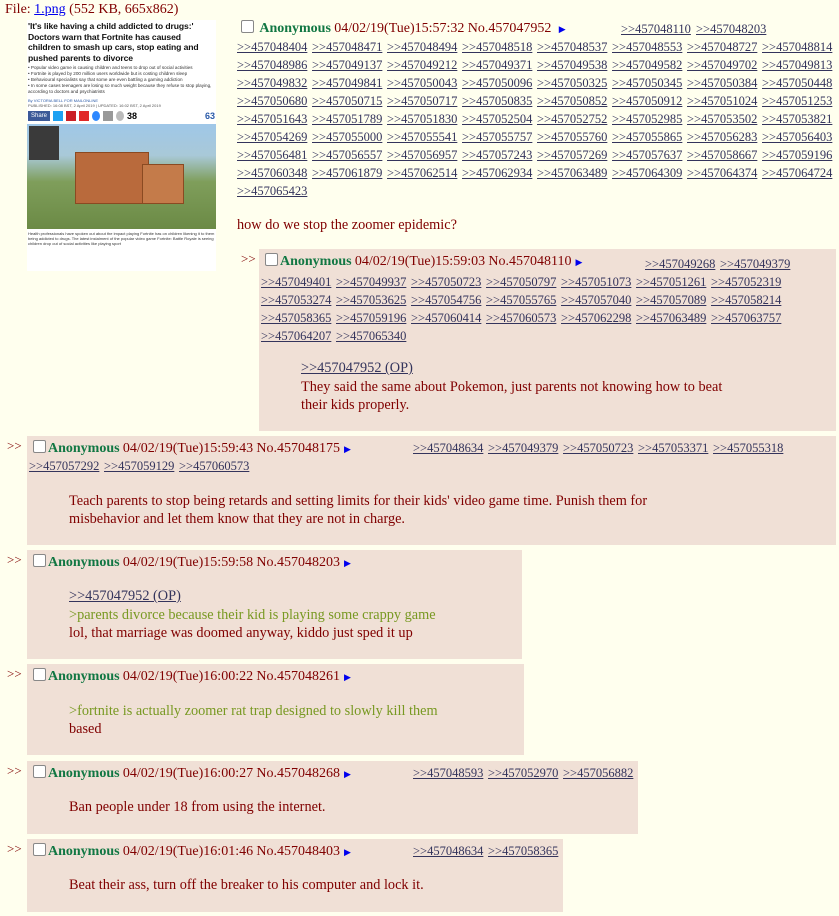 This screenshot has width=839, height=916. Describe the element at coordinates (298, 676) in the screenshot. I see `post-number: No.457048261` at that location.